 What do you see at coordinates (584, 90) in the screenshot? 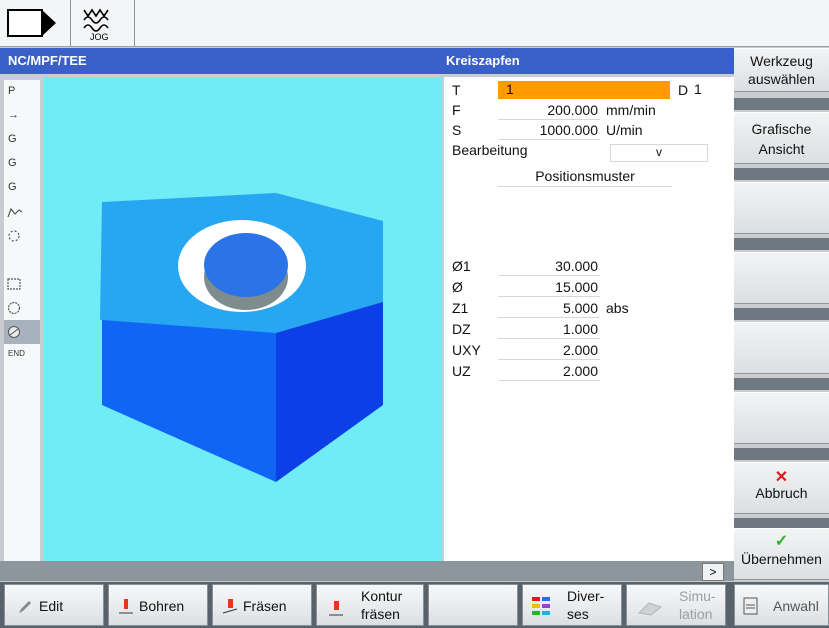
I see `tool-field: 1` at bounding box center [584, 90].